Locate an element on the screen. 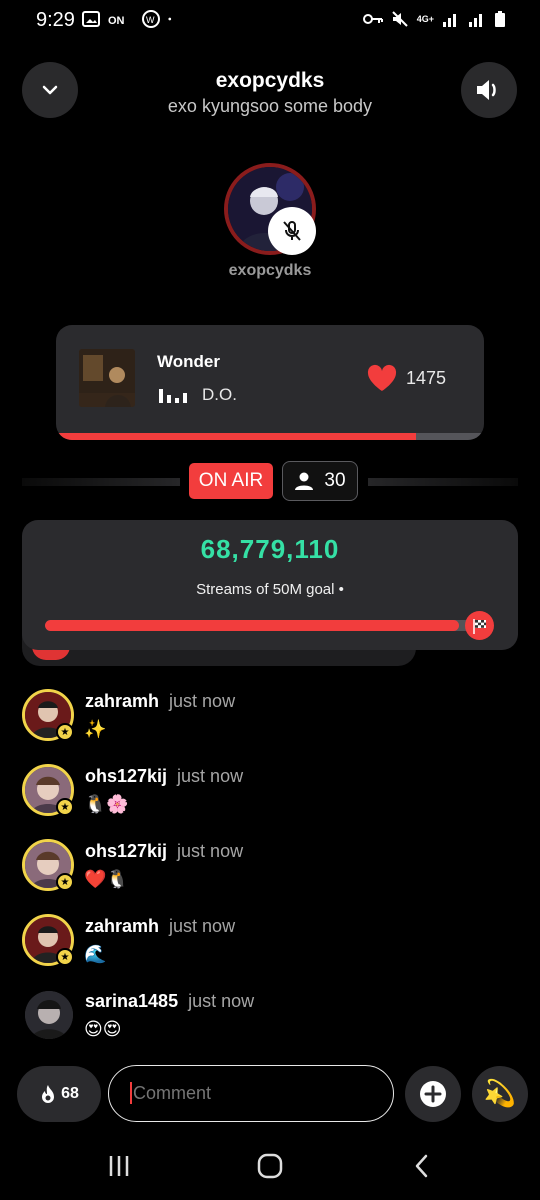  home-icon is located at coordinates (270, 1166).